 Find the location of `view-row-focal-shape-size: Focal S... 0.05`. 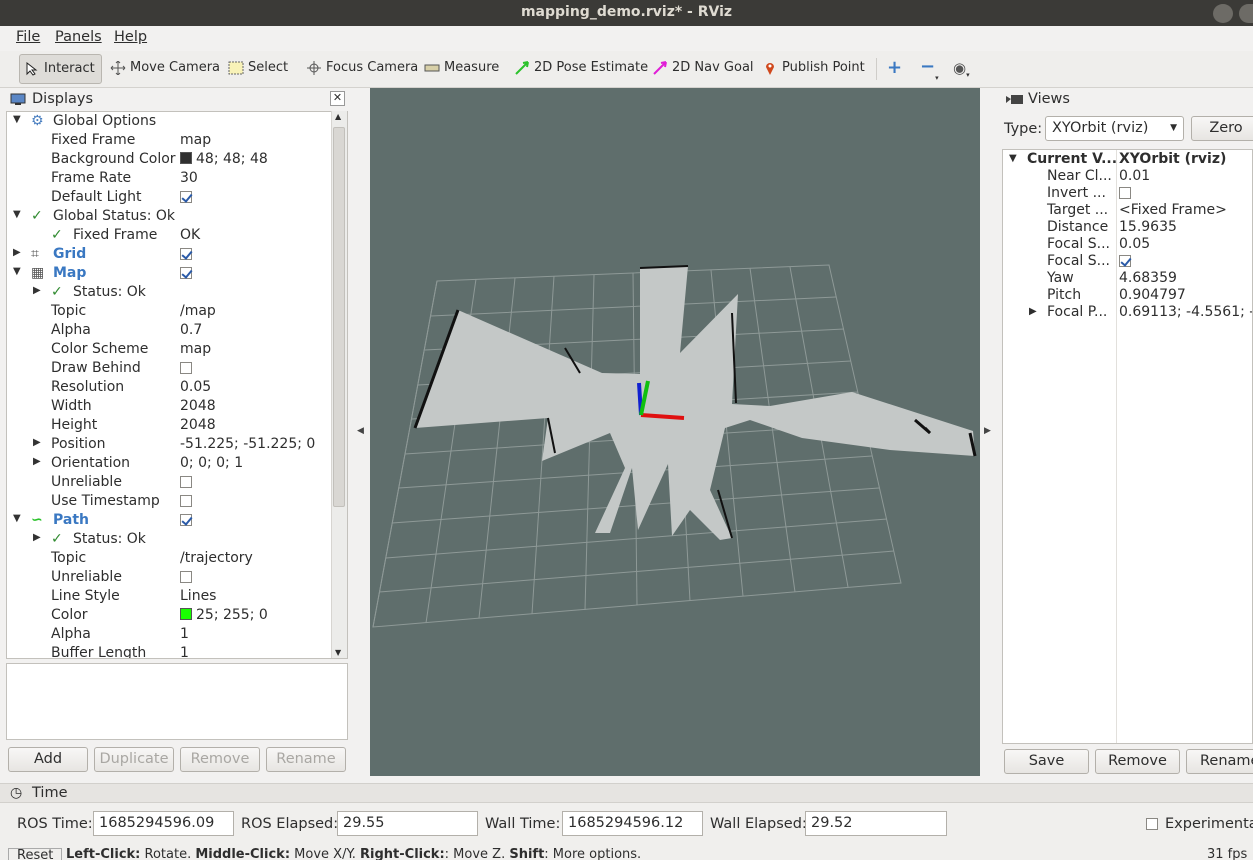

view-row-focal-shape-size: Focal S... 0.05 is located at coordinates (1127, 244).